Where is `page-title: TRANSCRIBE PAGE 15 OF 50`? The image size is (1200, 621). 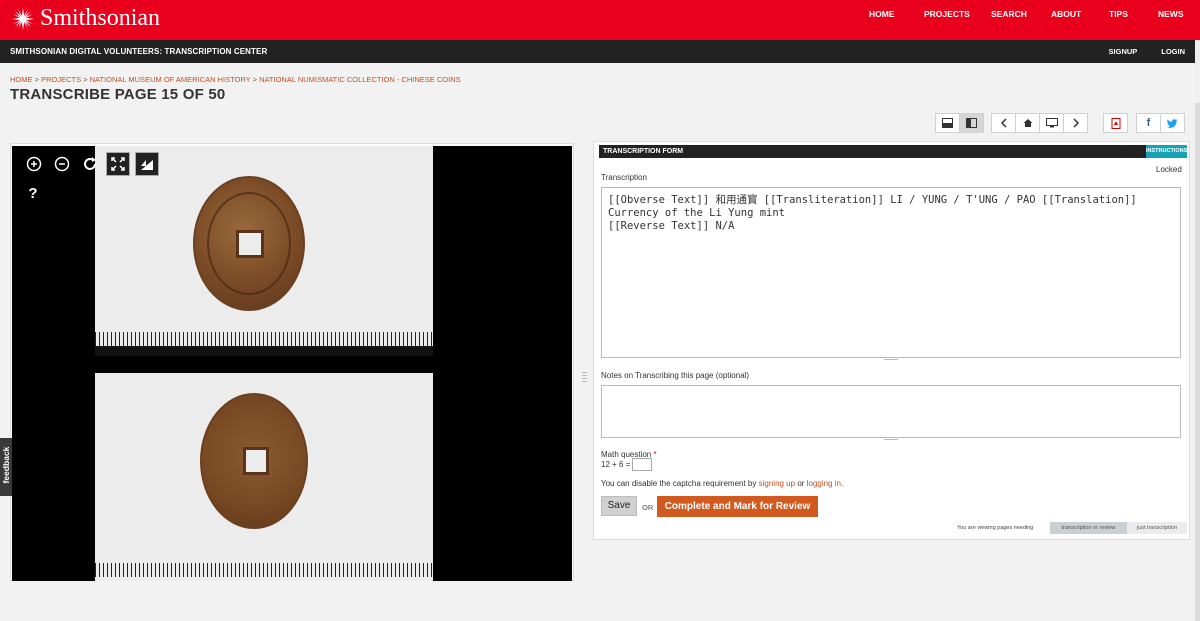 page-title: TRANSCRIBE PAGE 15 OF 50 is located at coordinates (118, 94).